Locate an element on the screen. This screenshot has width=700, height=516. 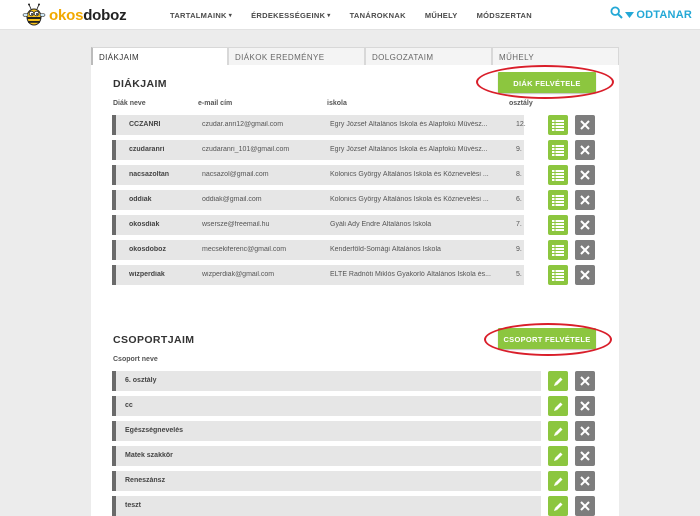
search-icon is located at coordinates (617, 15).